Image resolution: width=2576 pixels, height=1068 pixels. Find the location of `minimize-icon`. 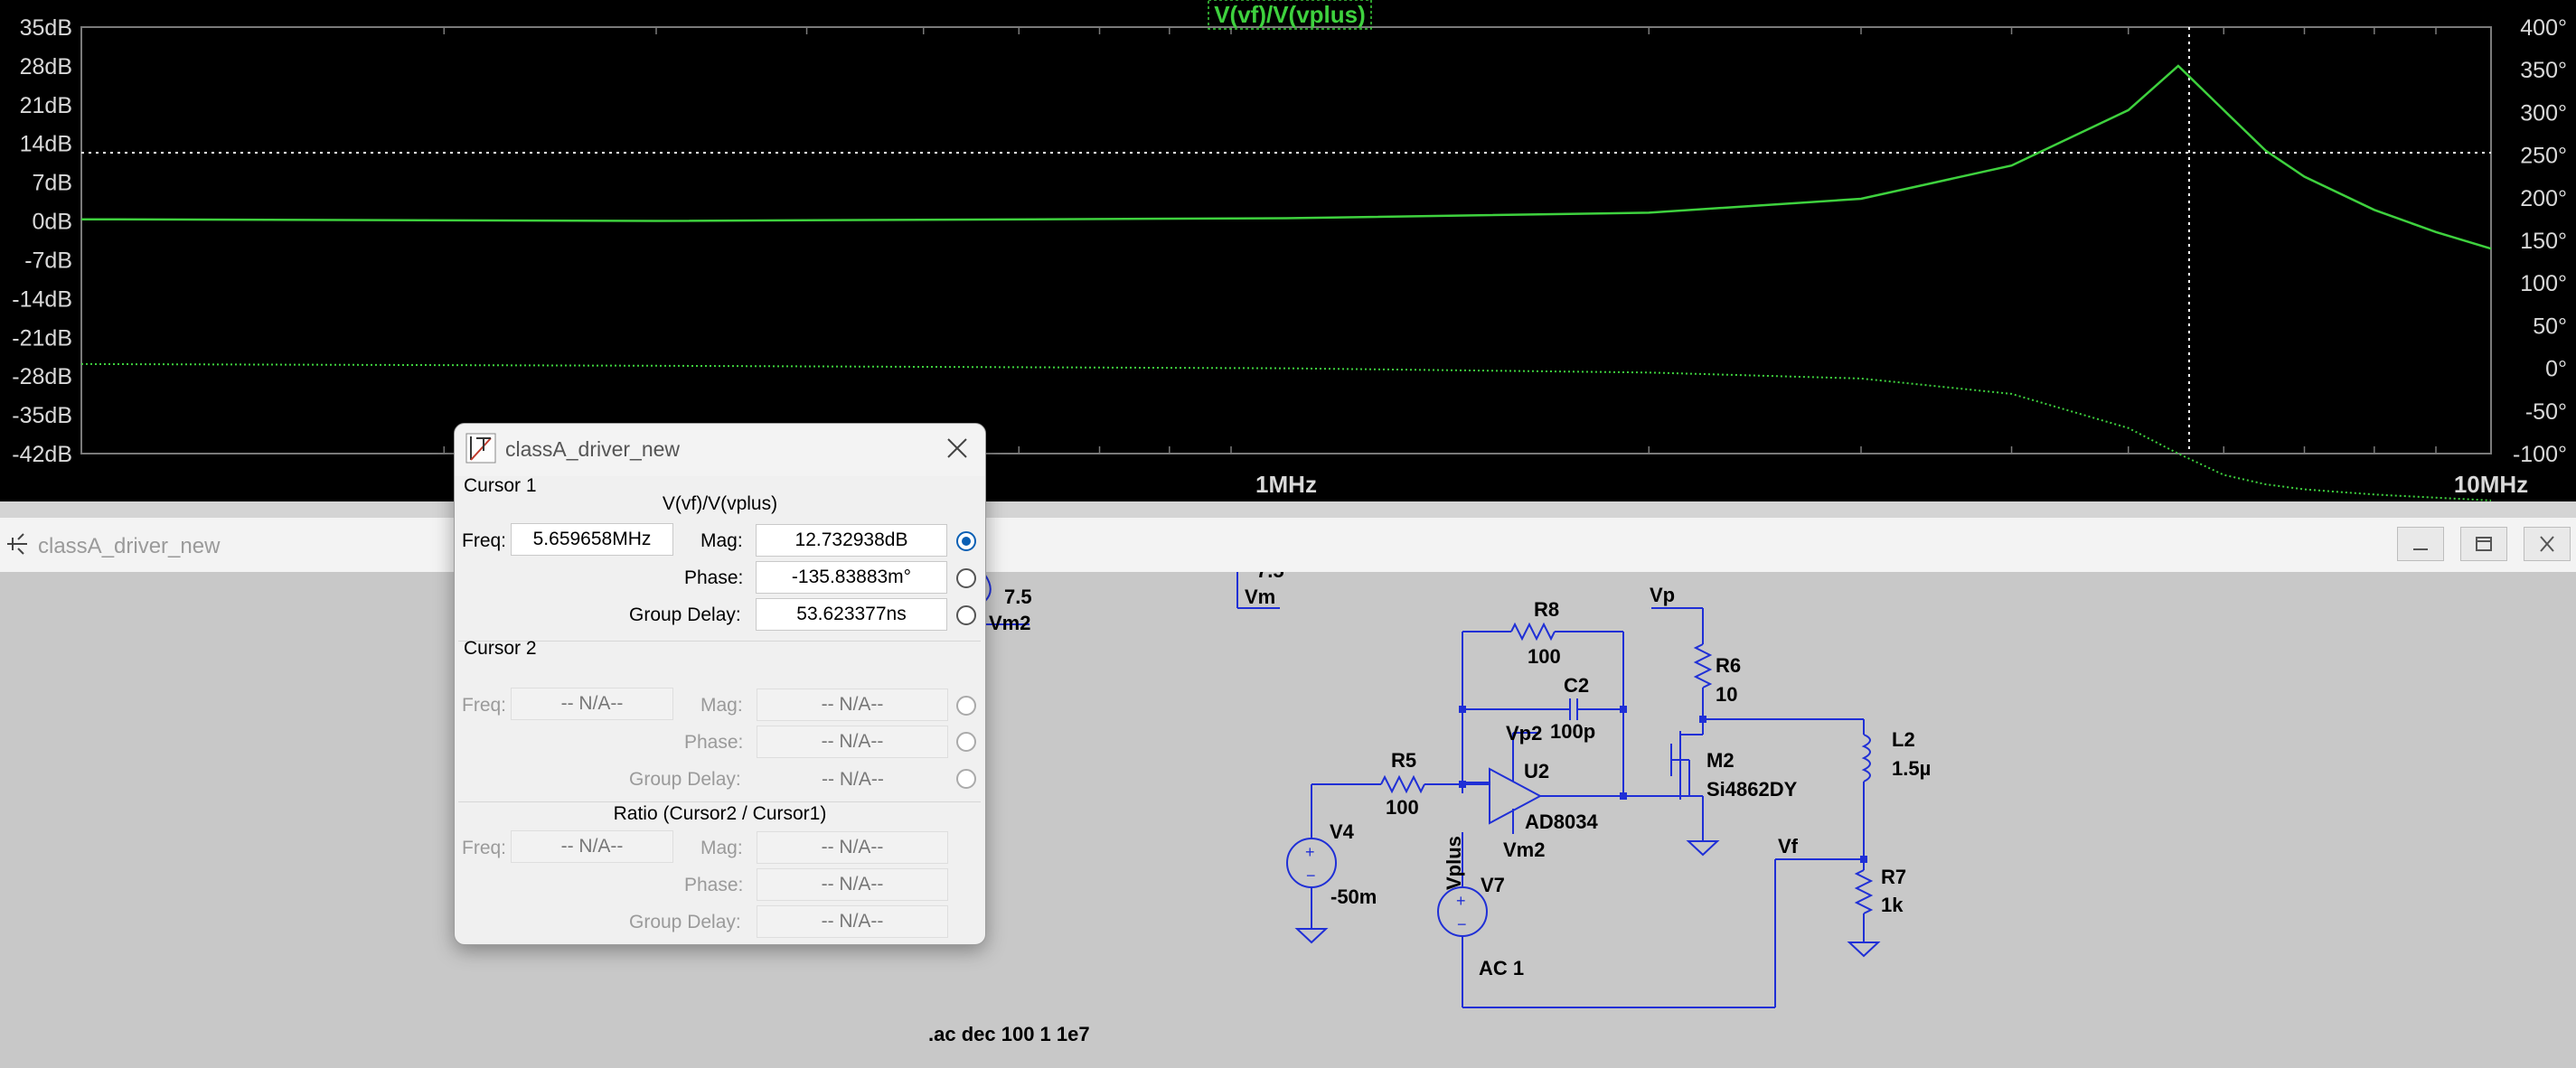

minimize-icon is located at coordinates (2420, 549).